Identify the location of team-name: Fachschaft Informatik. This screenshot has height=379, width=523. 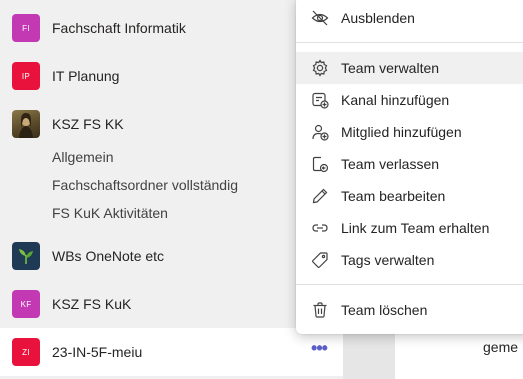
(119, 28).